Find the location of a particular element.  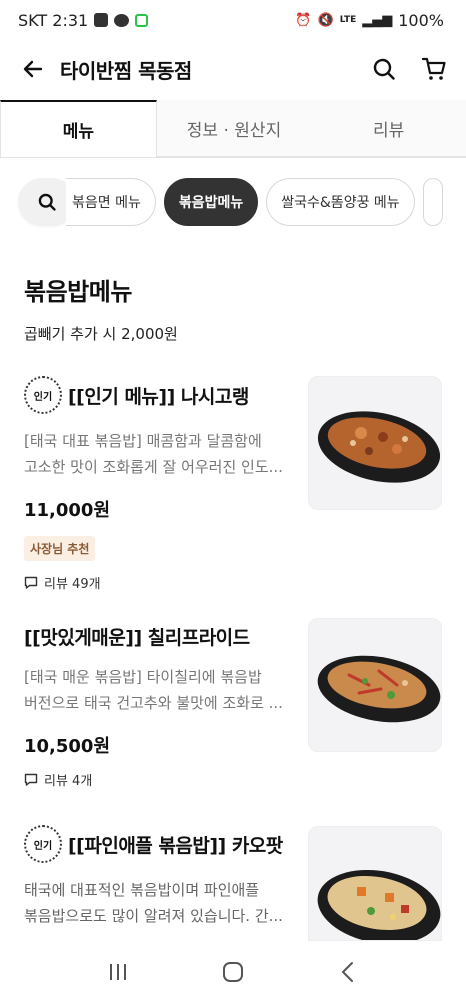

nasi-goreng-image is located at coordinates (379, 447).